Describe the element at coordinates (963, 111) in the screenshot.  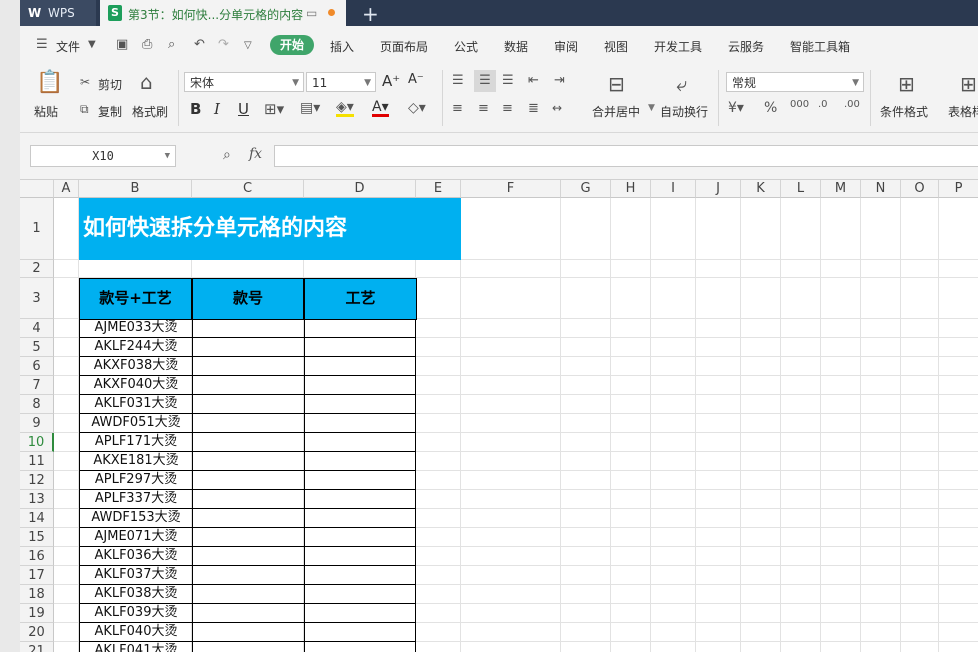
I see `table-style-button: 表格样` at that location.